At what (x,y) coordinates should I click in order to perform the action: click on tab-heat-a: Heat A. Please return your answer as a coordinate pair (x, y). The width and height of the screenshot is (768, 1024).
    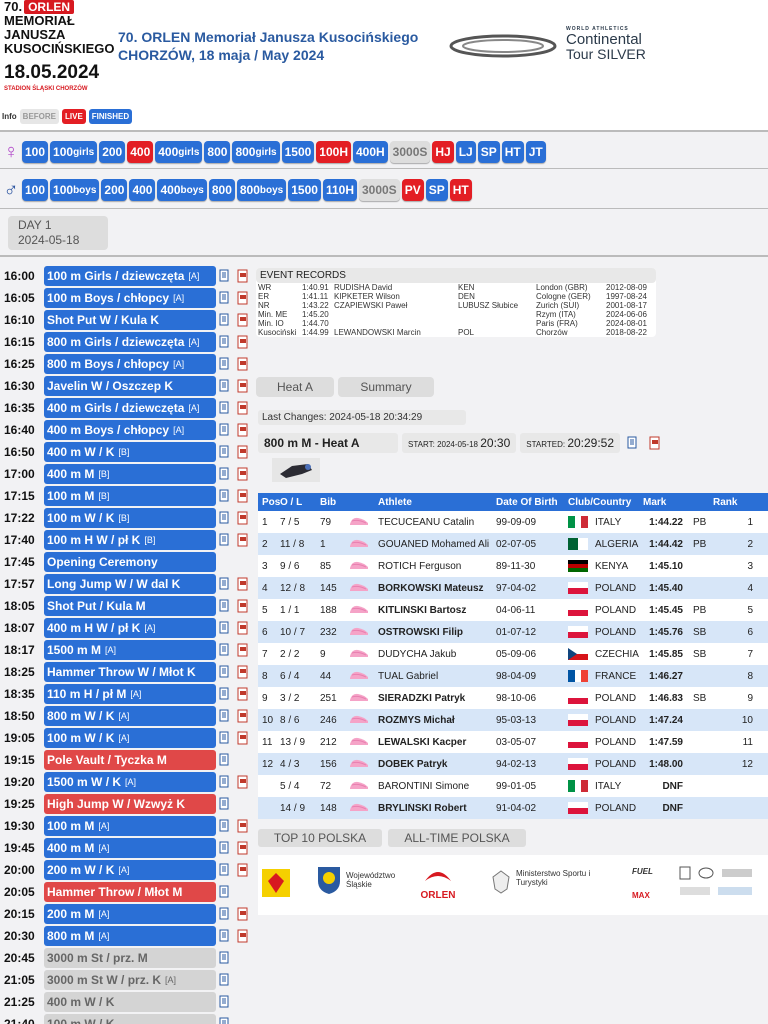
    Looking at the image, I should click on (295, 387).